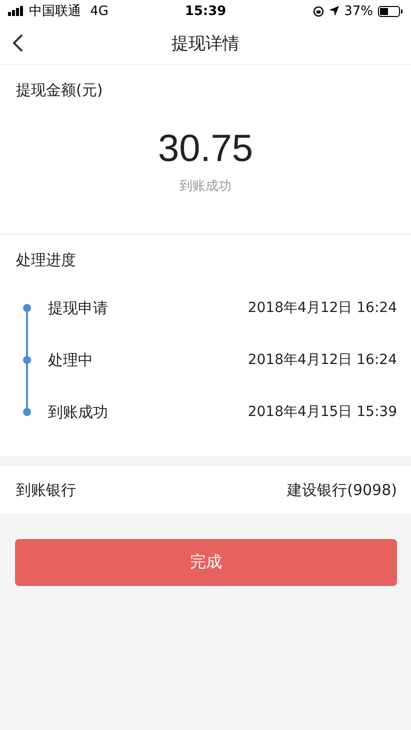 The image size is (411, 730). I want to click on bank-label: 到账银行, so click(46, 490).